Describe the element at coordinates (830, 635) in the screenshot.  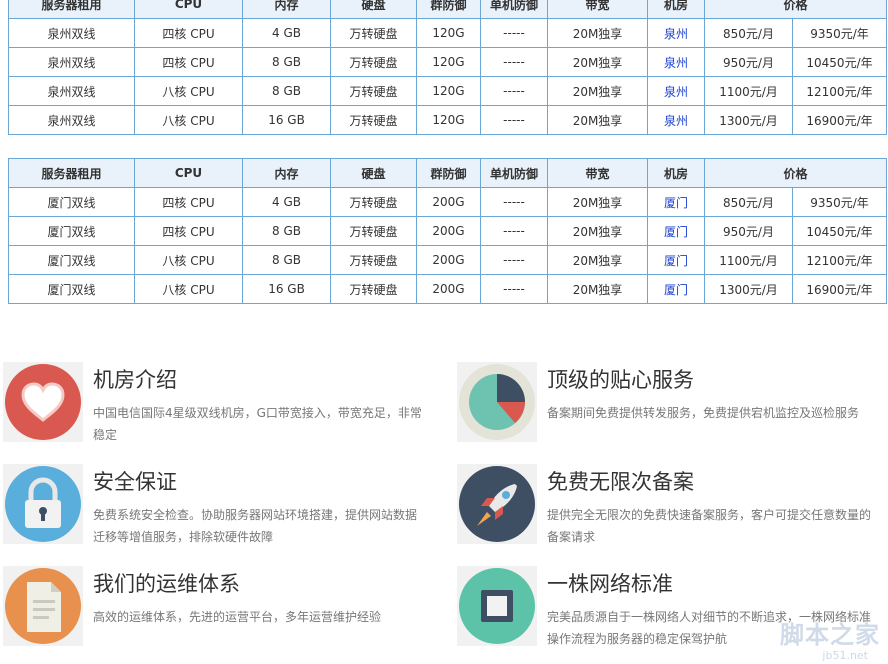
I see `watermark-logo: 脚本之家` at that location.